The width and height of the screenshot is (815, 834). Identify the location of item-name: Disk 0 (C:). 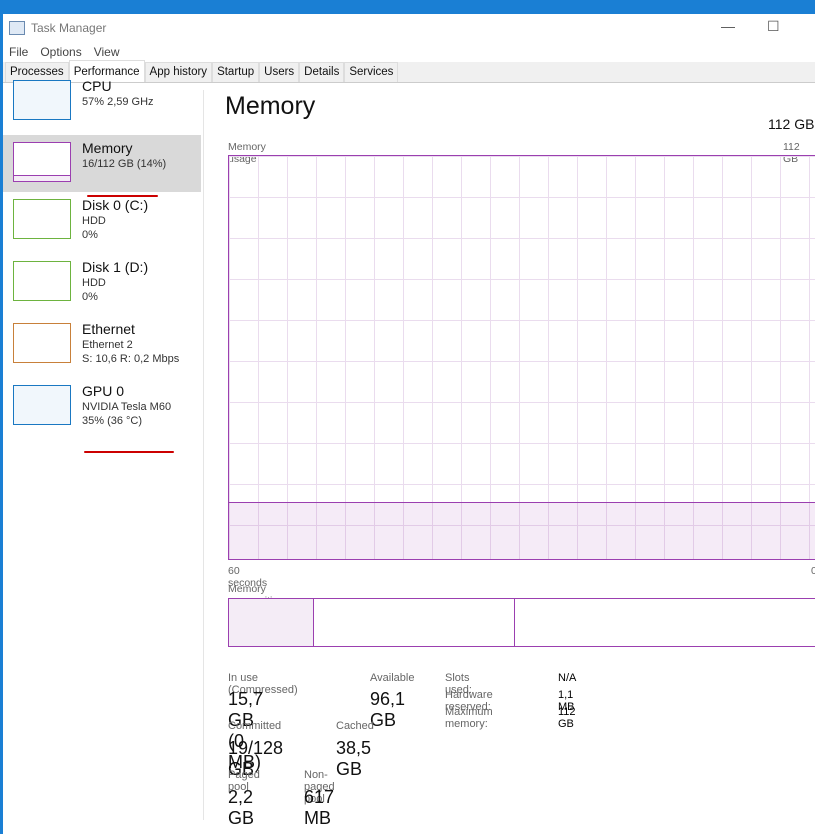
(115, 205).